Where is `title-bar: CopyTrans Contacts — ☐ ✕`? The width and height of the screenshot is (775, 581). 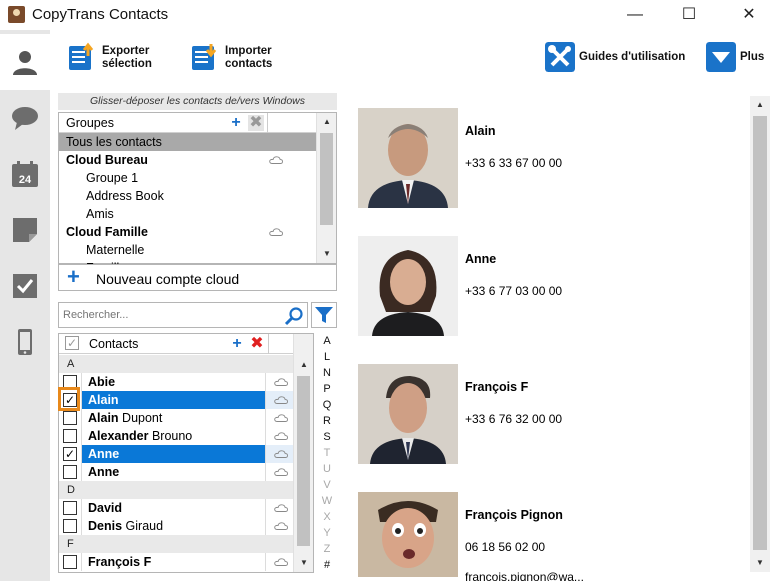 title-bar: CopyTrans Contacts — ☐ ✕ is located at coordinates (387, 15).